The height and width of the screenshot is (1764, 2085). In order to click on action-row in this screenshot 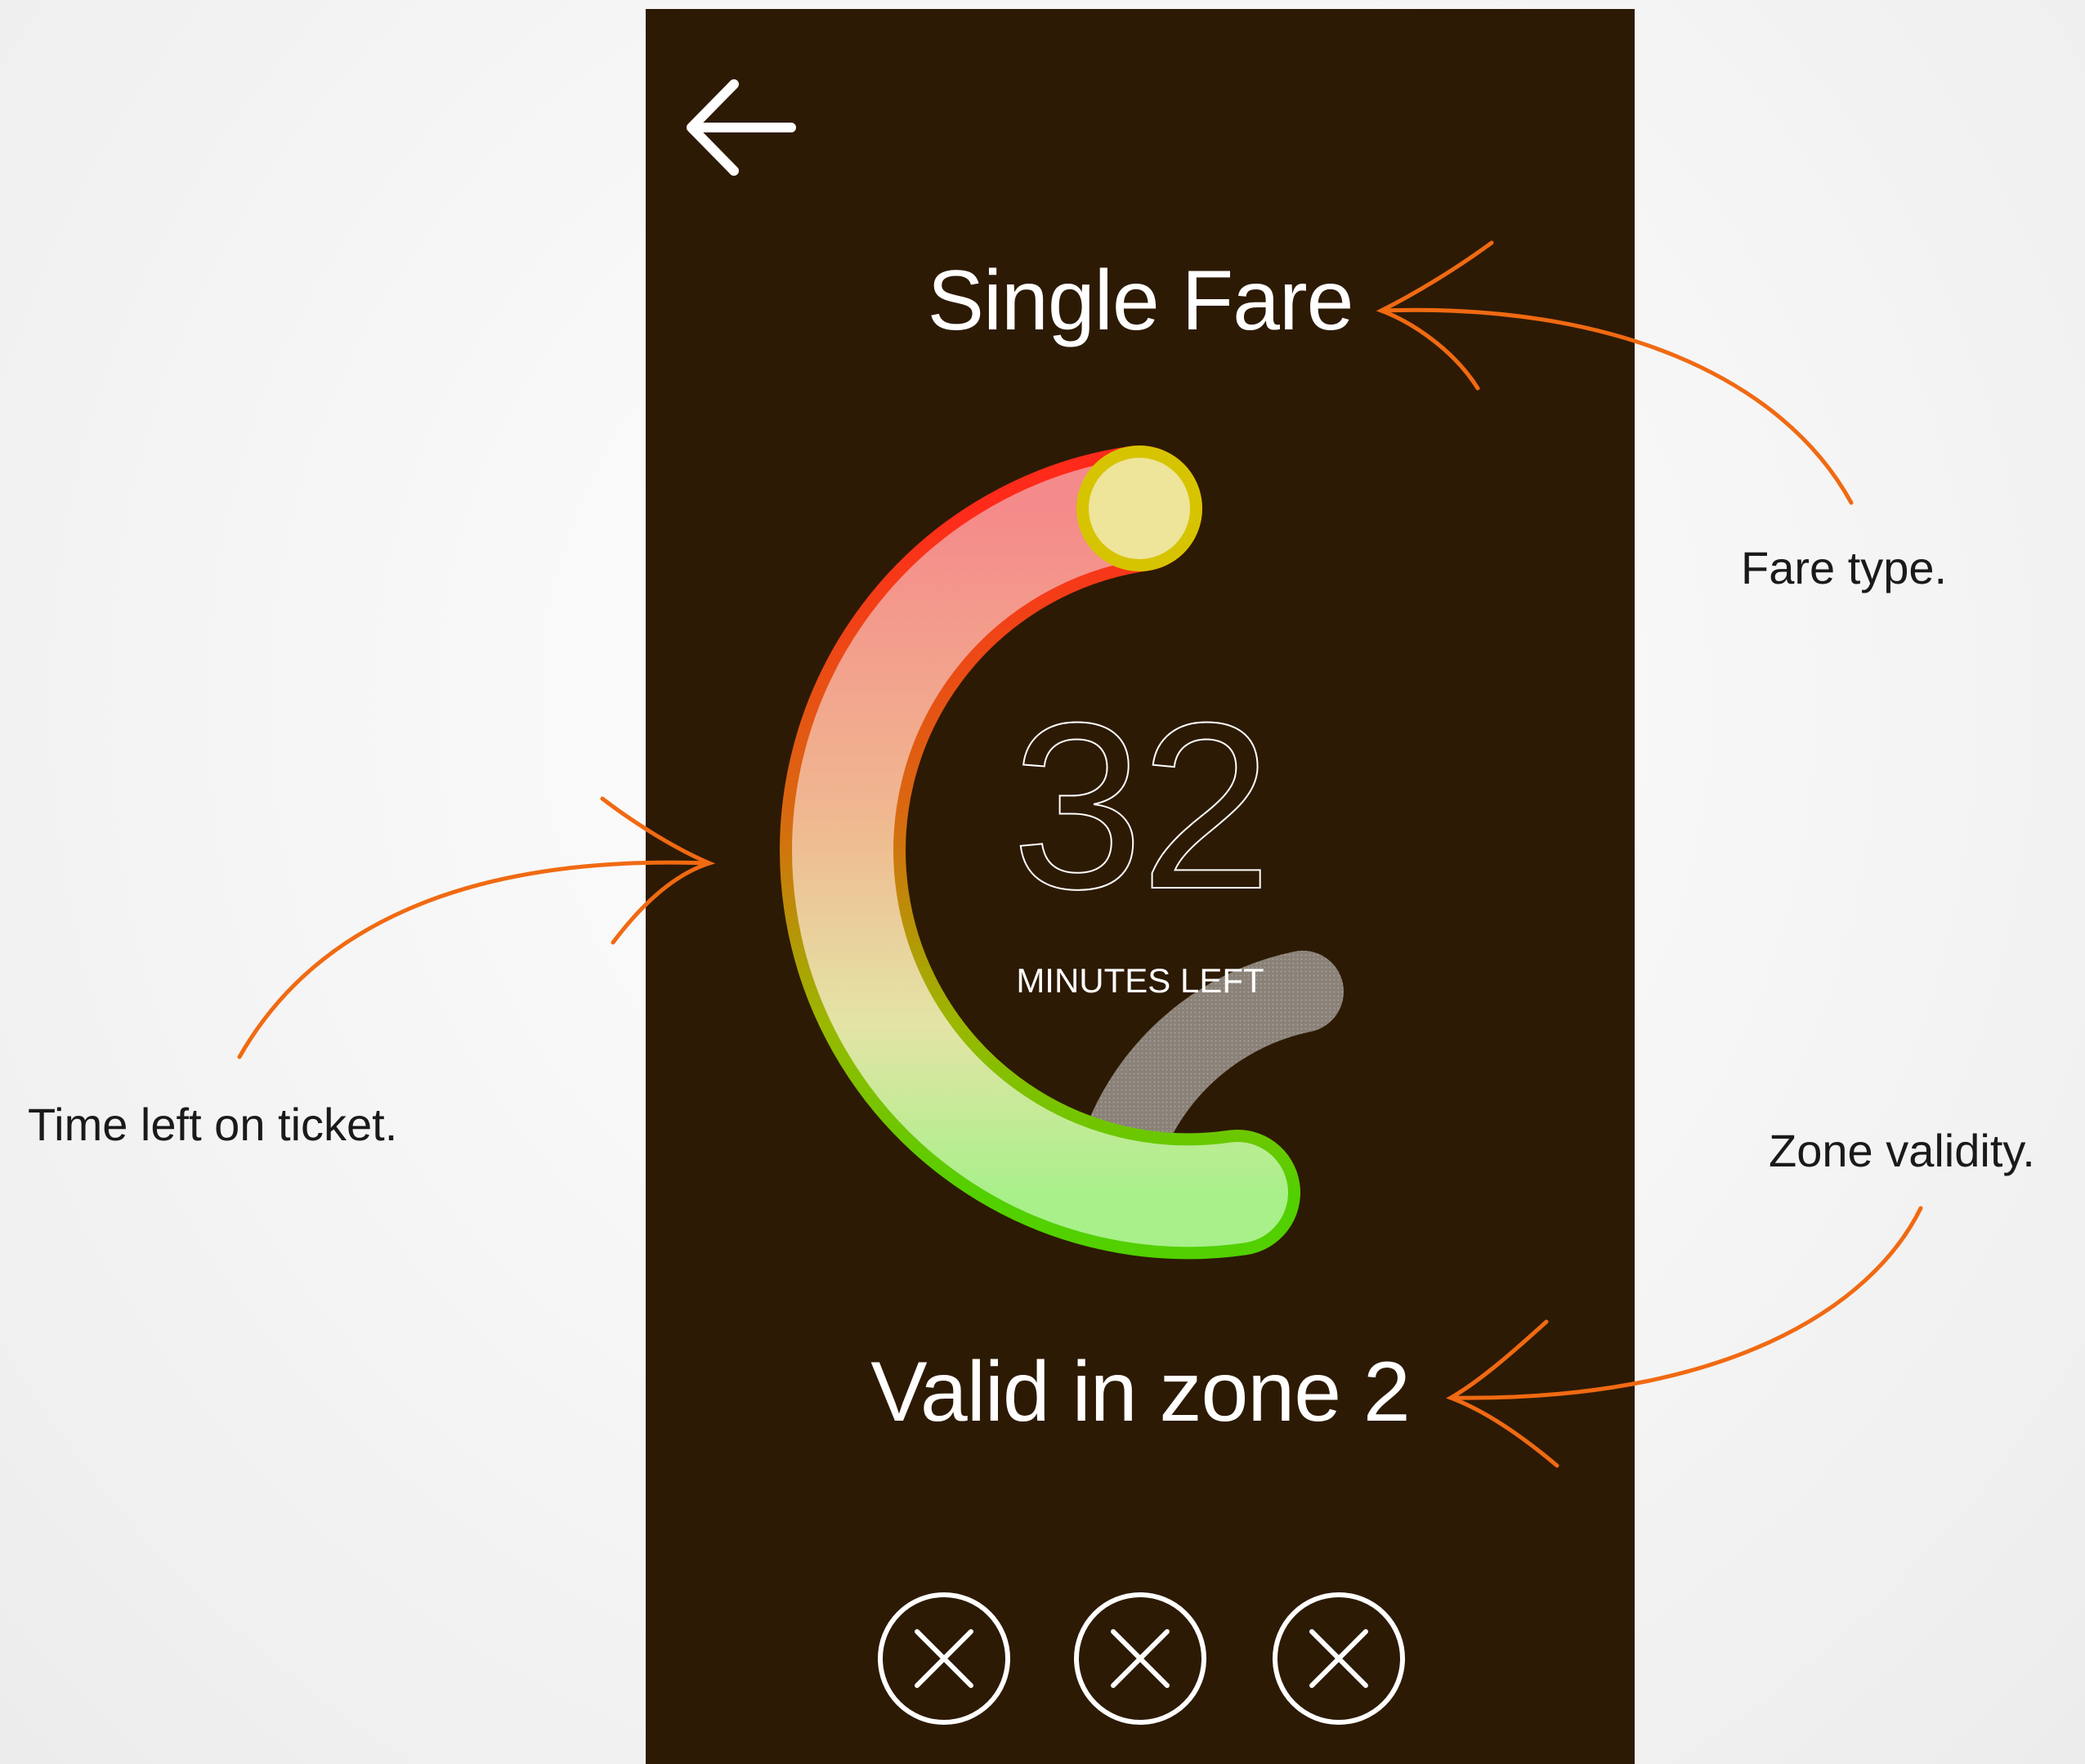, I will do `click(1140, 1664)`.